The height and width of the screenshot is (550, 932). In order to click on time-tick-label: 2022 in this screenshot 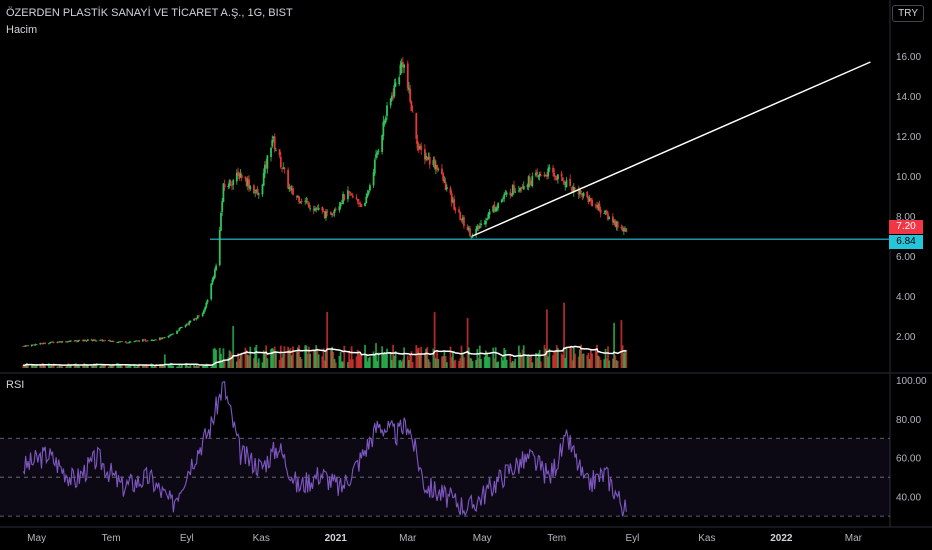, I will do `click(781, 538)`.